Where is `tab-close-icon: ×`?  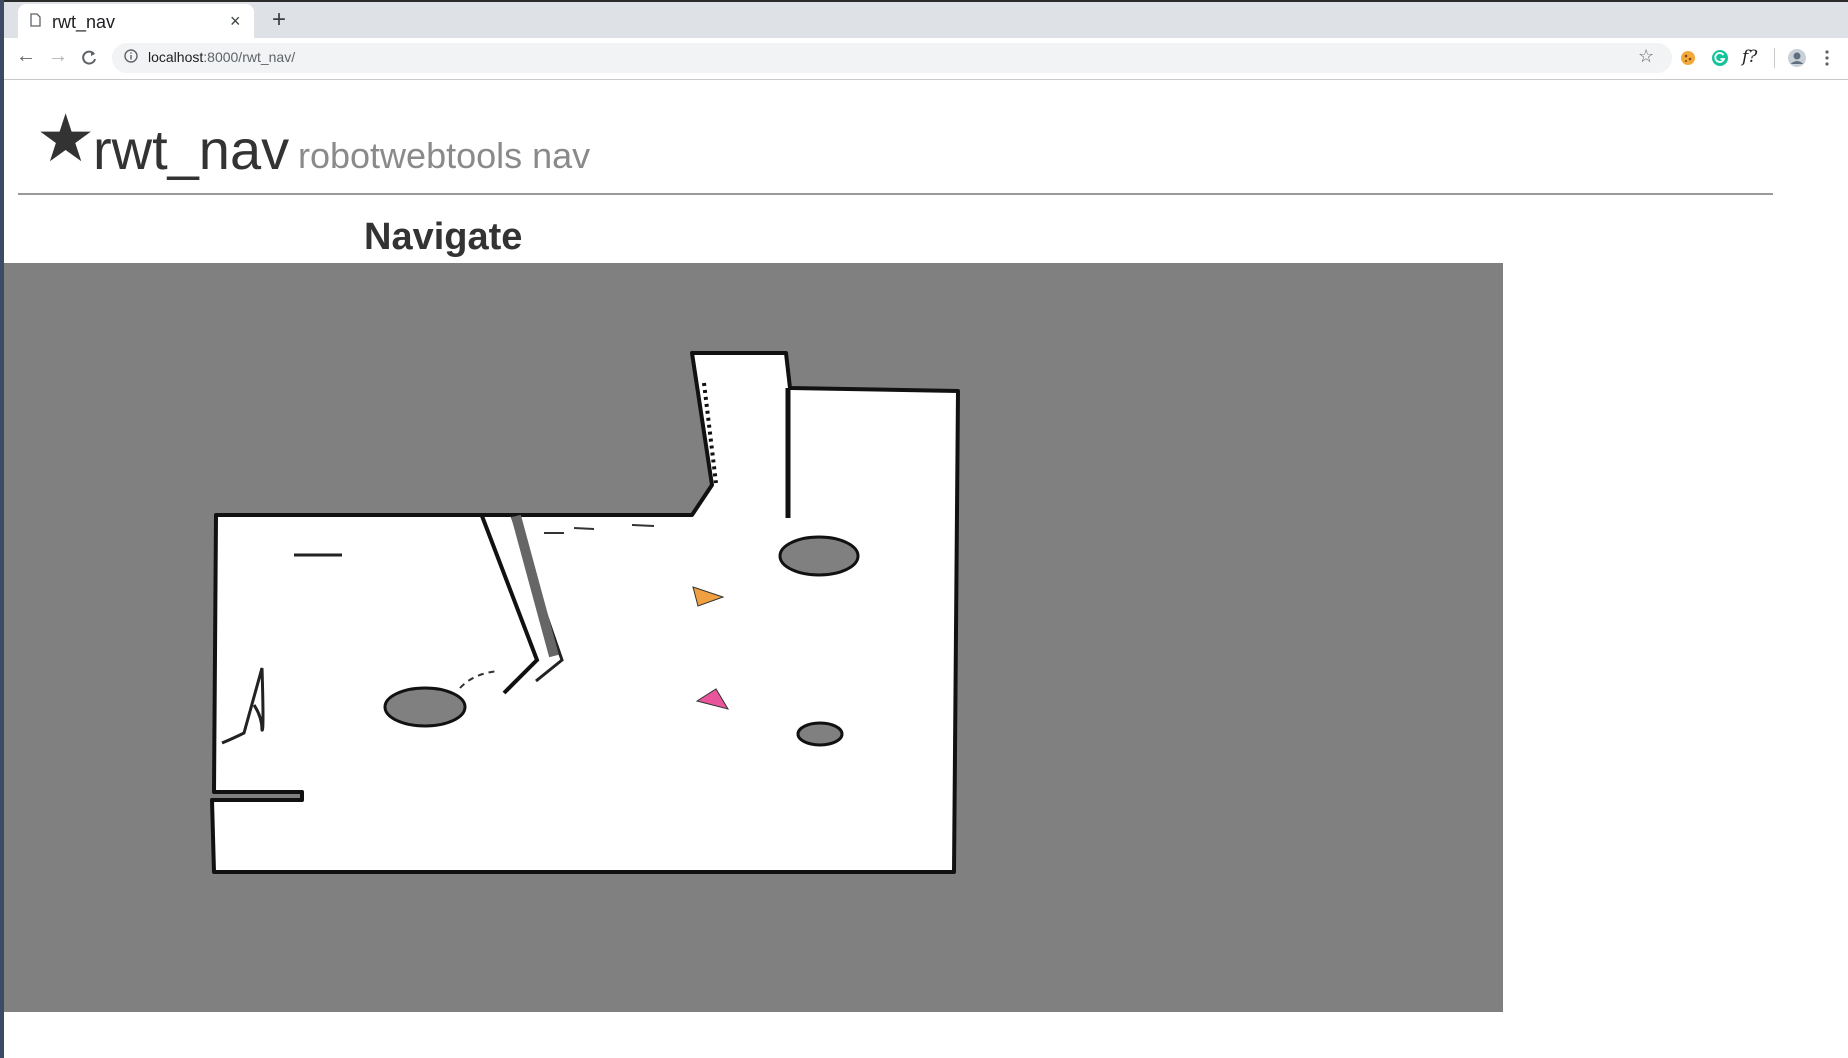
tab-close-icon: × is located at coordinates (235, 21).